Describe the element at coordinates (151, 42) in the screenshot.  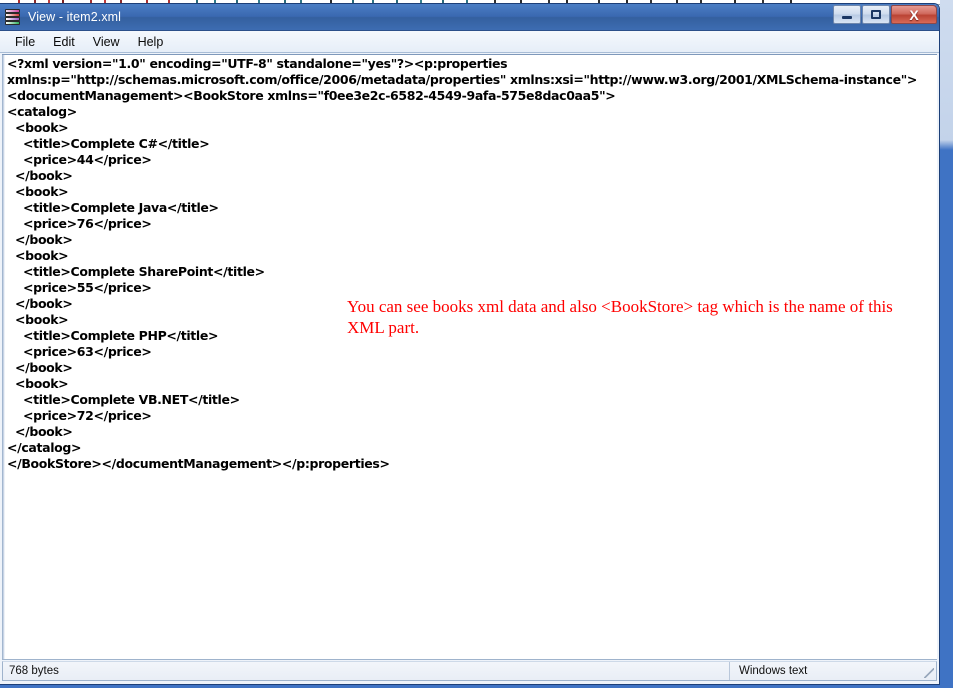
I see `menu-item-help: Help` at that location.